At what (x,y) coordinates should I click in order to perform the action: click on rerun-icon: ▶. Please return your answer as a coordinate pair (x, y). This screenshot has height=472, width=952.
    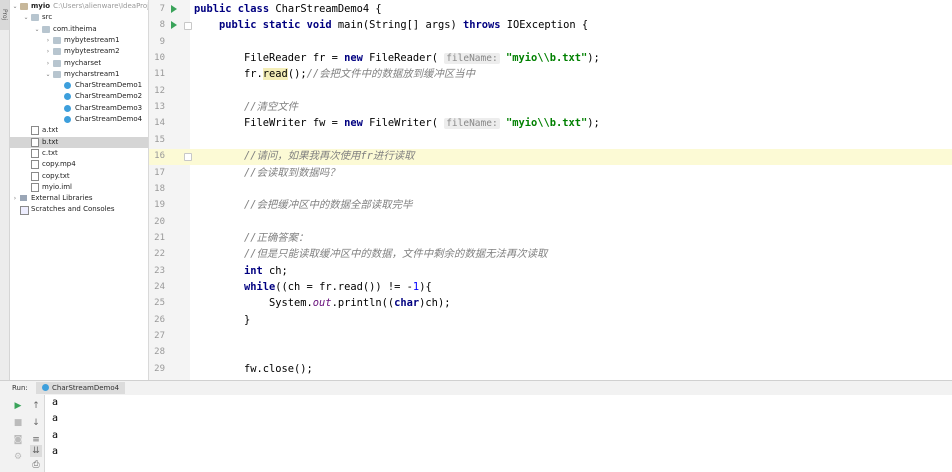
    Looking at the image, I should click on (18, 406).